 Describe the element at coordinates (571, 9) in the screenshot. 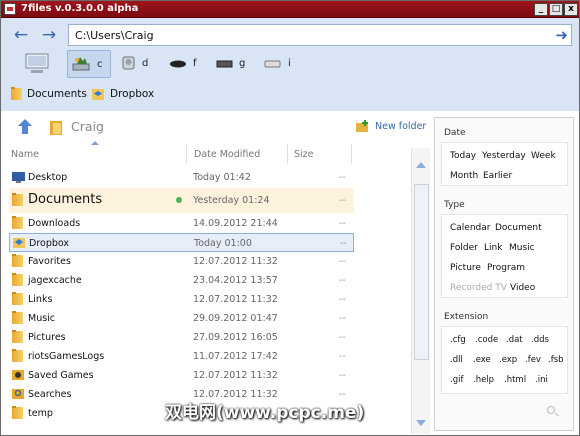

I see `close-button: x` at that location.